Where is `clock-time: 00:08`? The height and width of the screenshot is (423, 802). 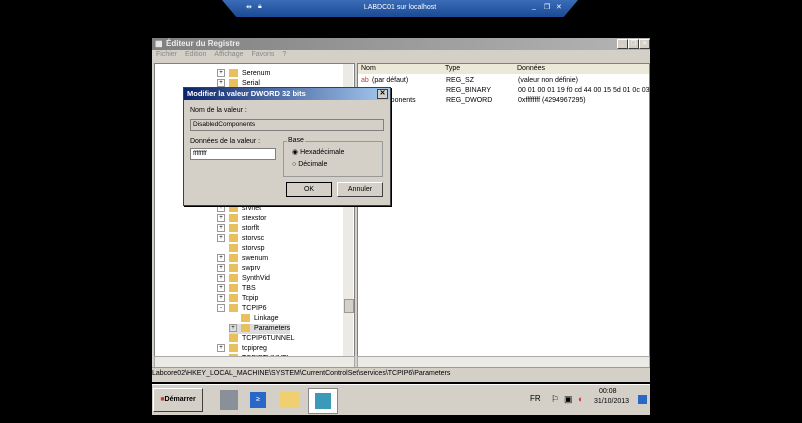 clock-time: 00:08 is located at coordinates (608, 391).